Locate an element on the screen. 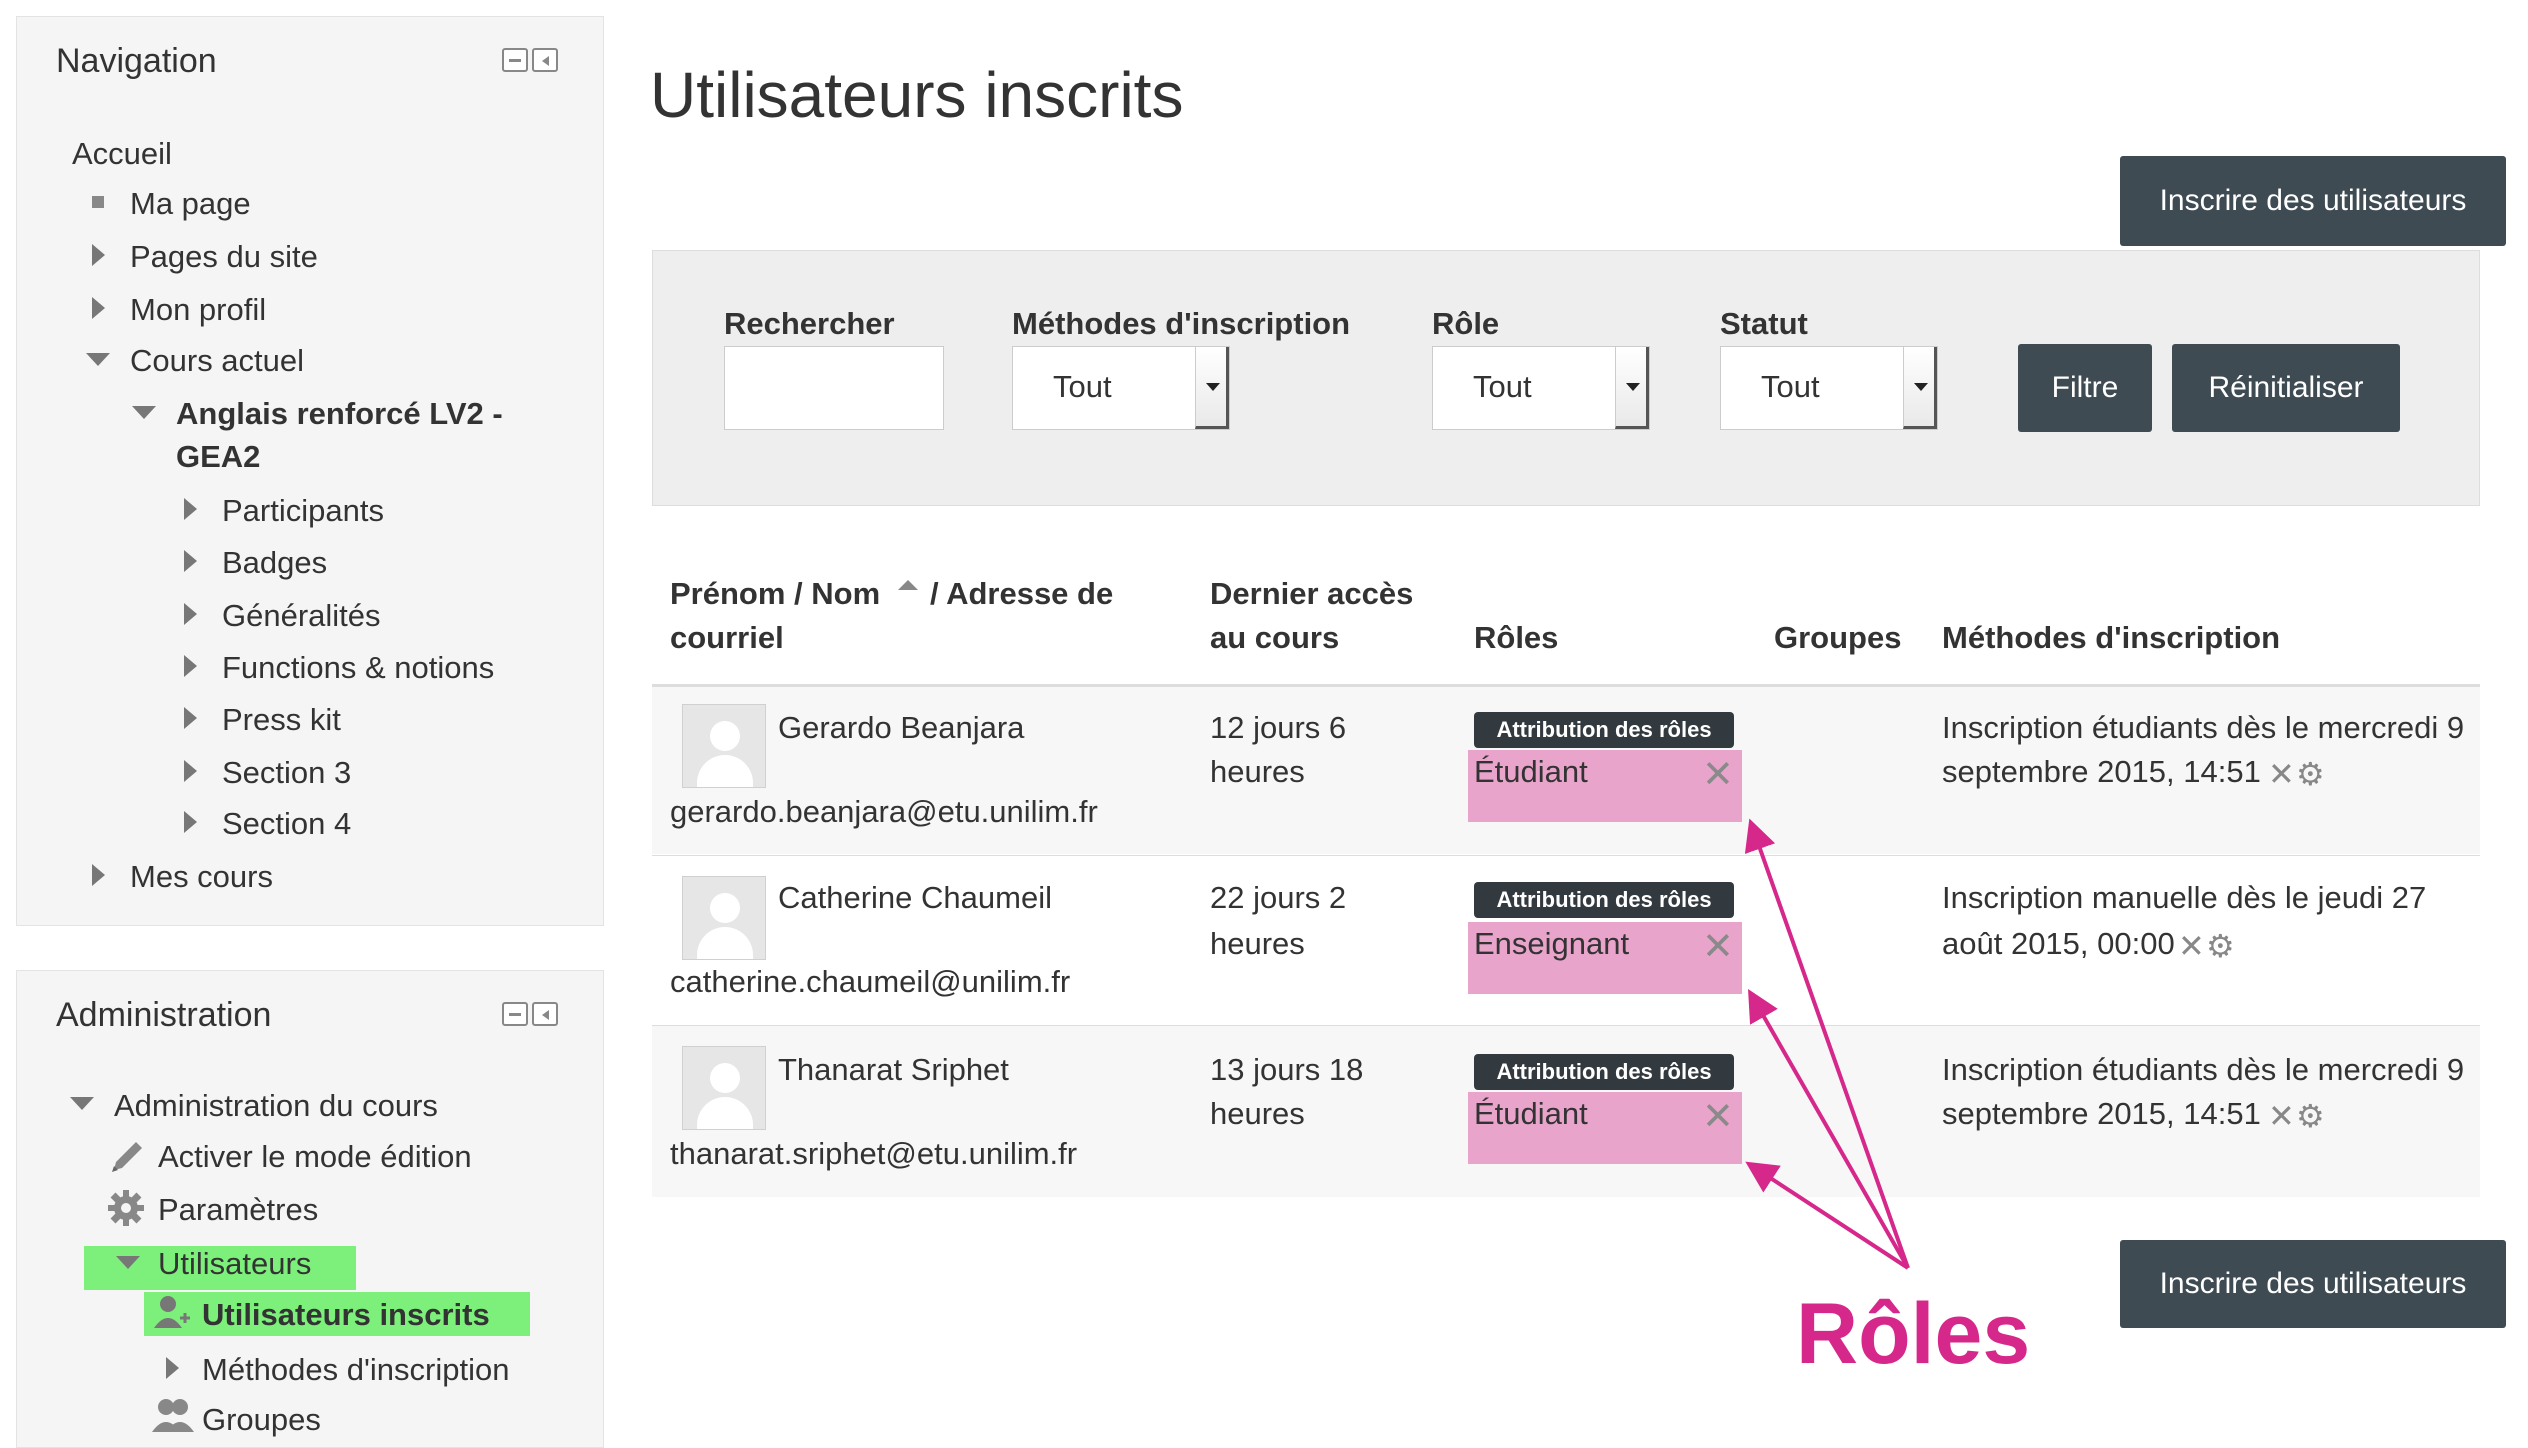 The image size is (2528, 1448). annotation-arrows is located at coordinates (1827, 1044).